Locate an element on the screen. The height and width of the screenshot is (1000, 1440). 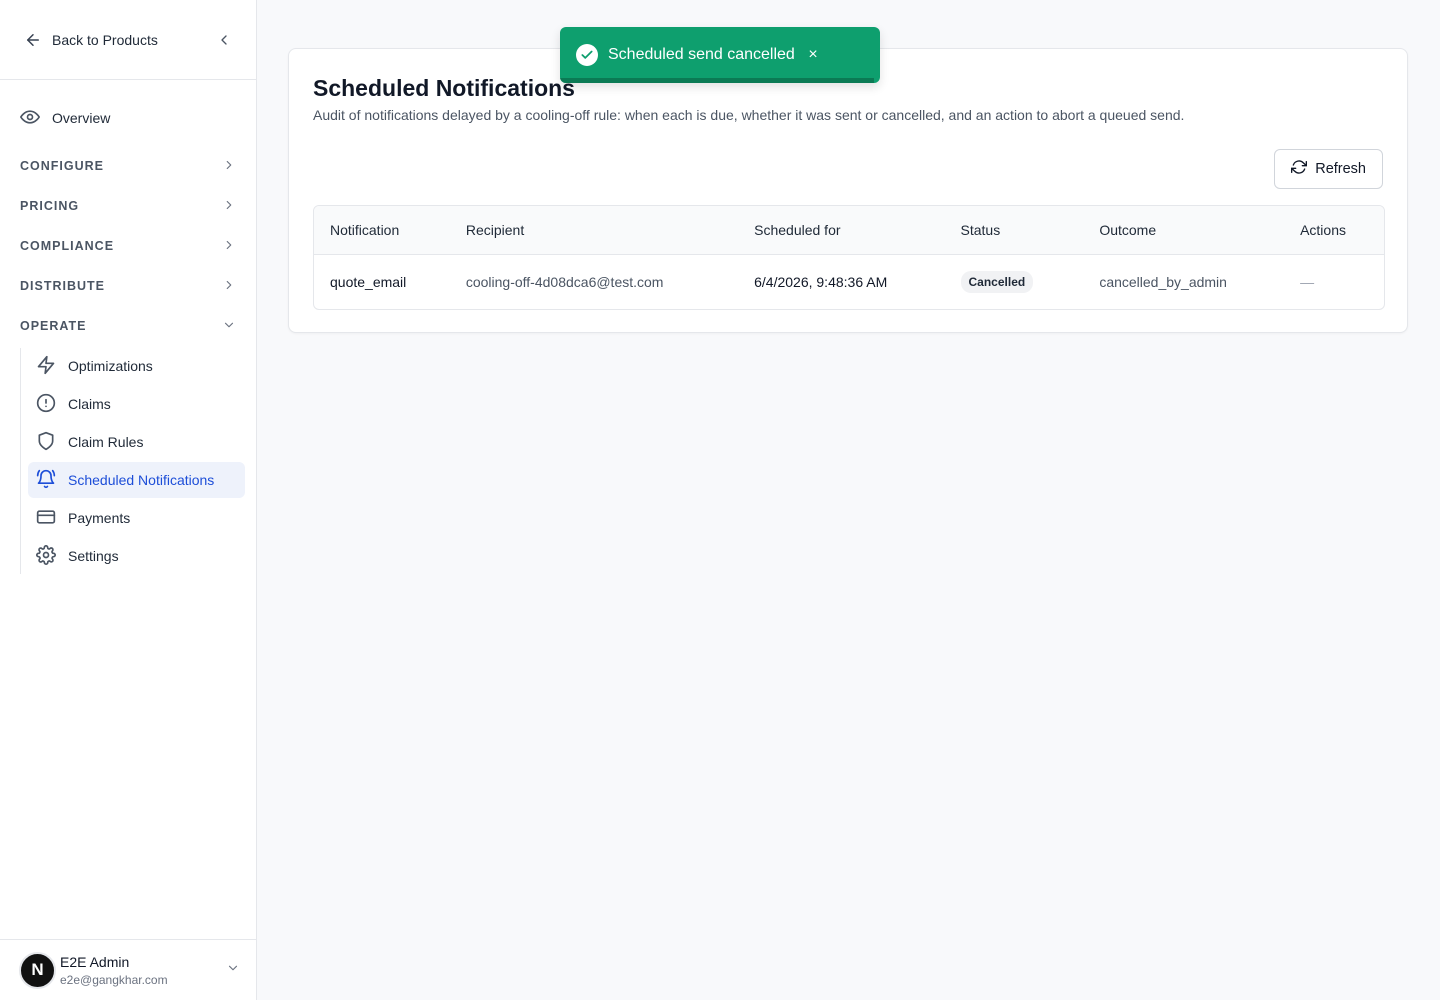
sidebar-item-overview: Overview is located at coordinates (128, 118).